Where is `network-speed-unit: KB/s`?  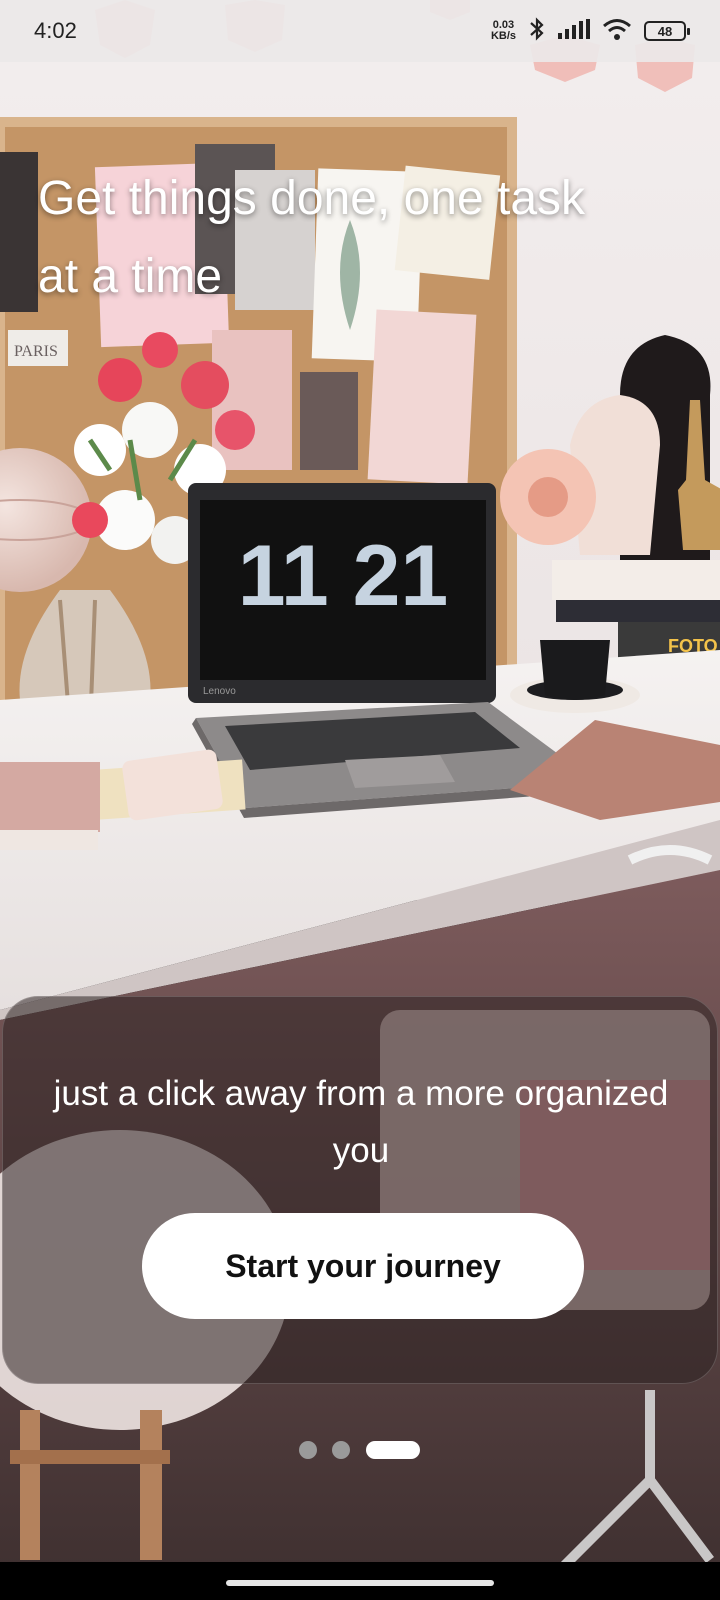
network-speed-unit: KB/s is located at coordinates (503, 36).